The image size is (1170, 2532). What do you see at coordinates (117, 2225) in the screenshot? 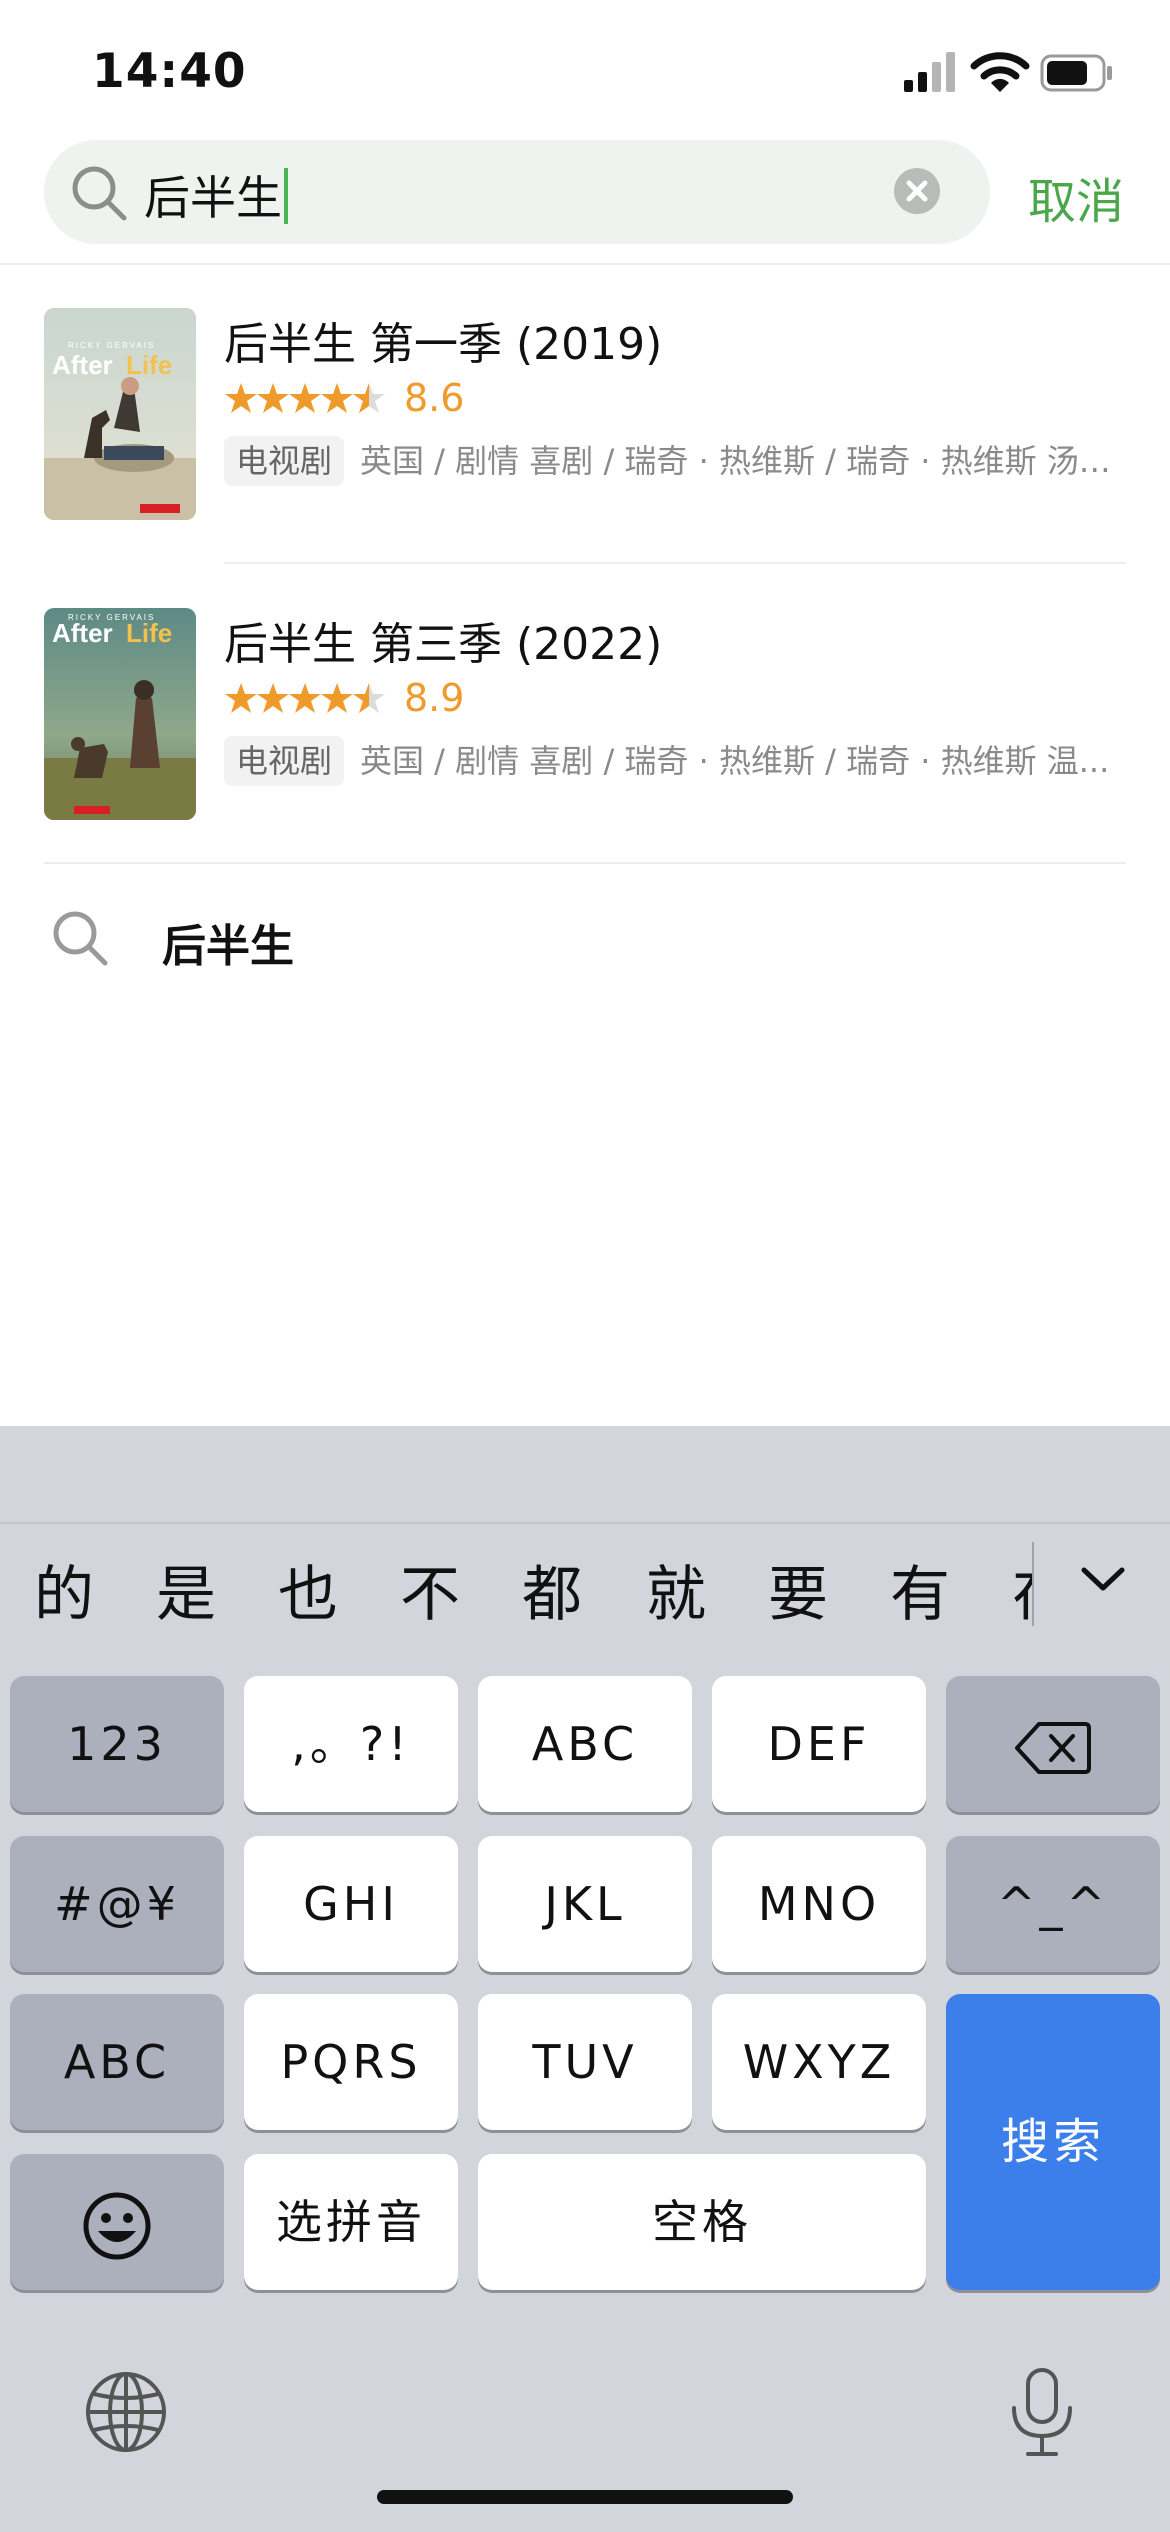
I see `emoji-icon` at bounding box center [117, 2225].